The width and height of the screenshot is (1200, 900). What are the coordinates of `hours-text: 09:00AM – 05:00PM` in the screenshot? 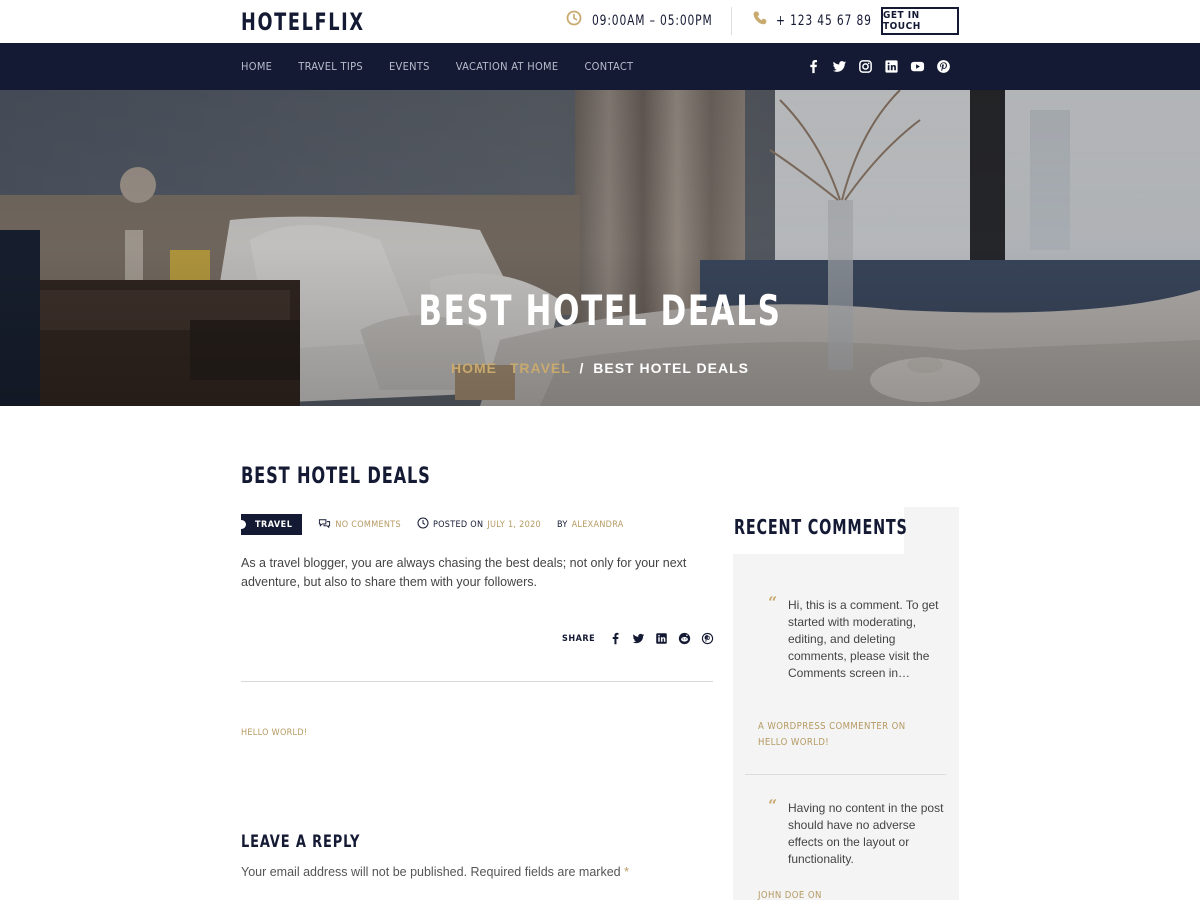 It's located at (652, 20).